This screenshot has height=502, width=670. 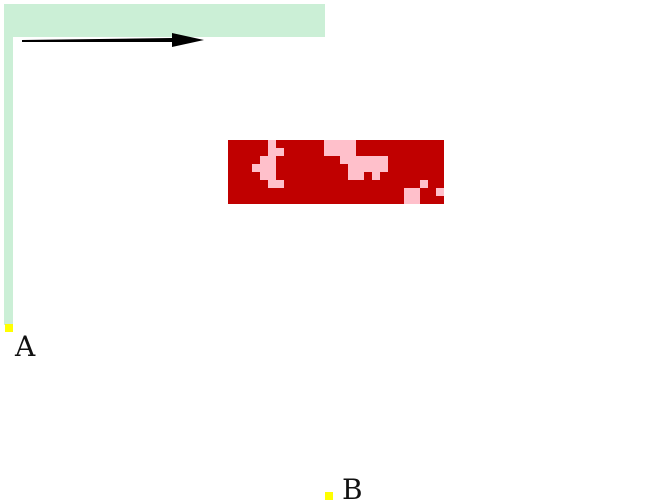 What do you see at coordinates (336, 172) in the screenshot?
I see `red-pink-cell-block` at bounding box center [336, 172].